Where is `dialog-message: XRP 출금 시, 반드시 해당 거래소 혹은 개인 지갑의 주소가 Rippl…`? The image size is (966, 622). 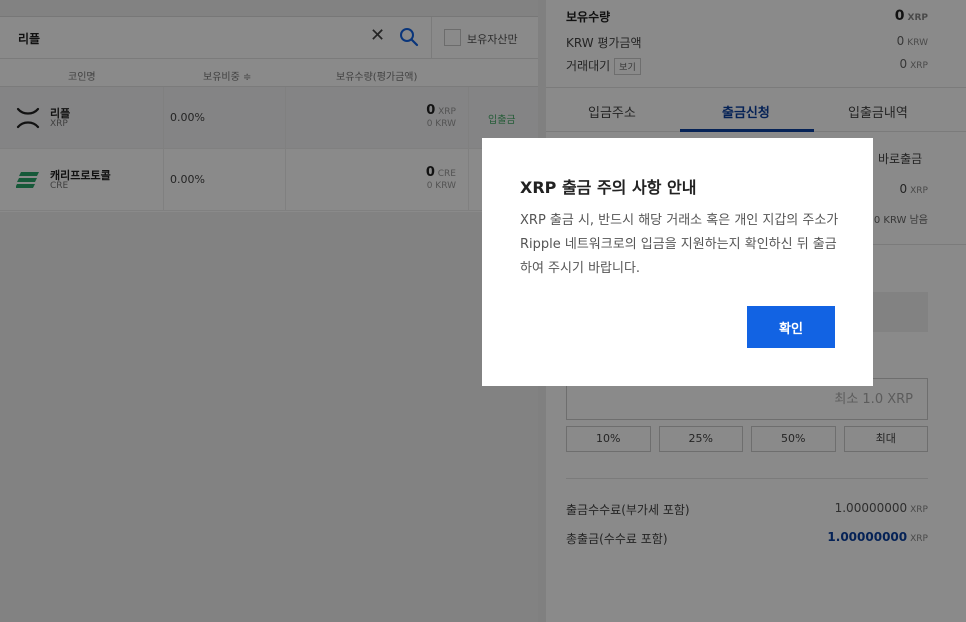 dialog-message: XRP 출금 시, 반드시 해당 거래소 혹은 개인 지갑의 주소가 Rippl… is located at coordinates (679, 244).